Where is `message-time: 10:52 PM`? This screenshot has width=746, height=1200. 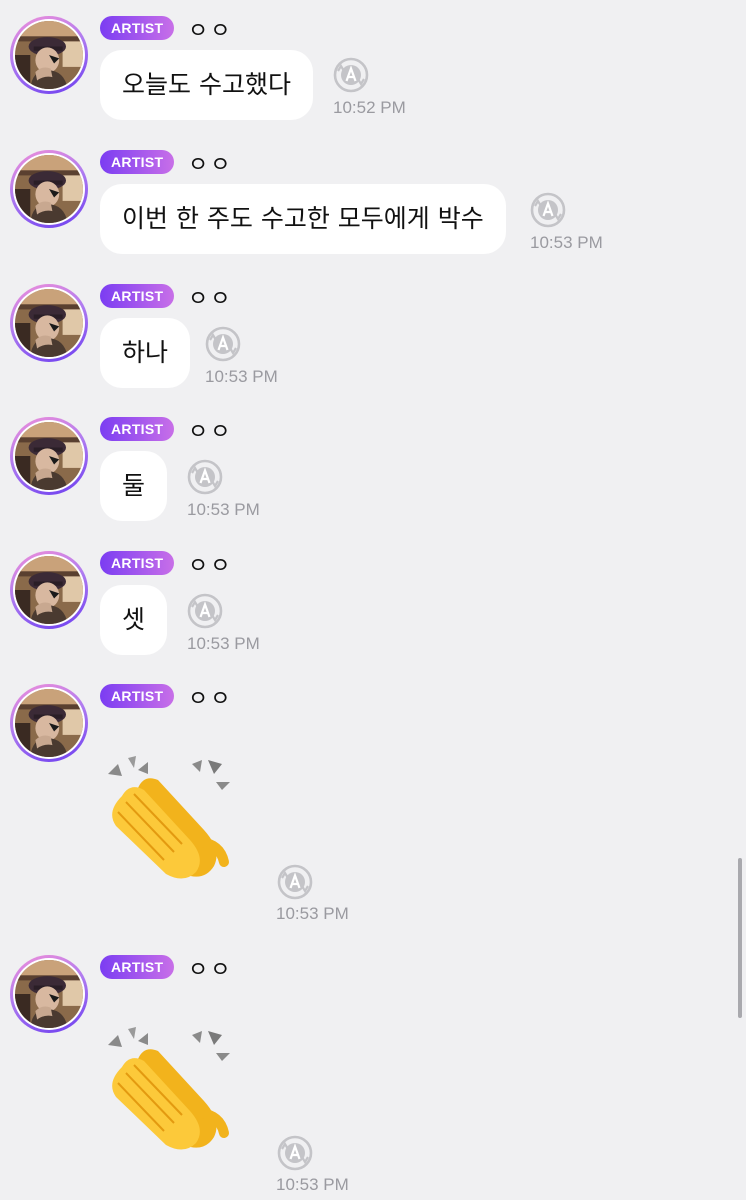
message-time: 10:52 PM is located at coordinates (369, 107).